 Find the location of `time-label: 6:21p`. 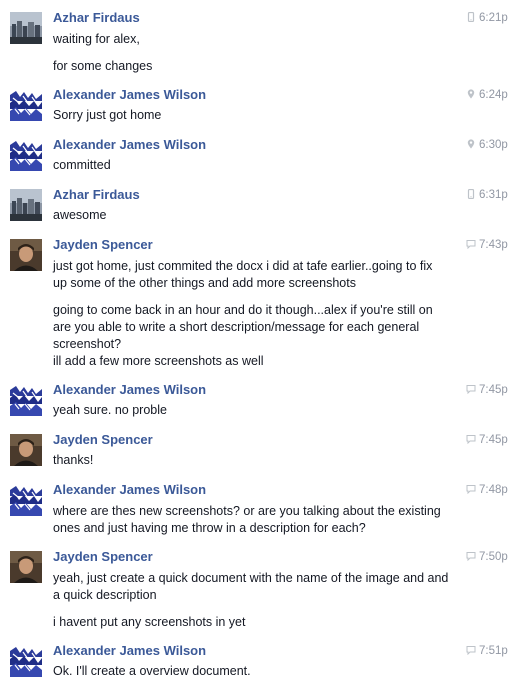

time-label: 6:21p is located at coordinates (493, 18).